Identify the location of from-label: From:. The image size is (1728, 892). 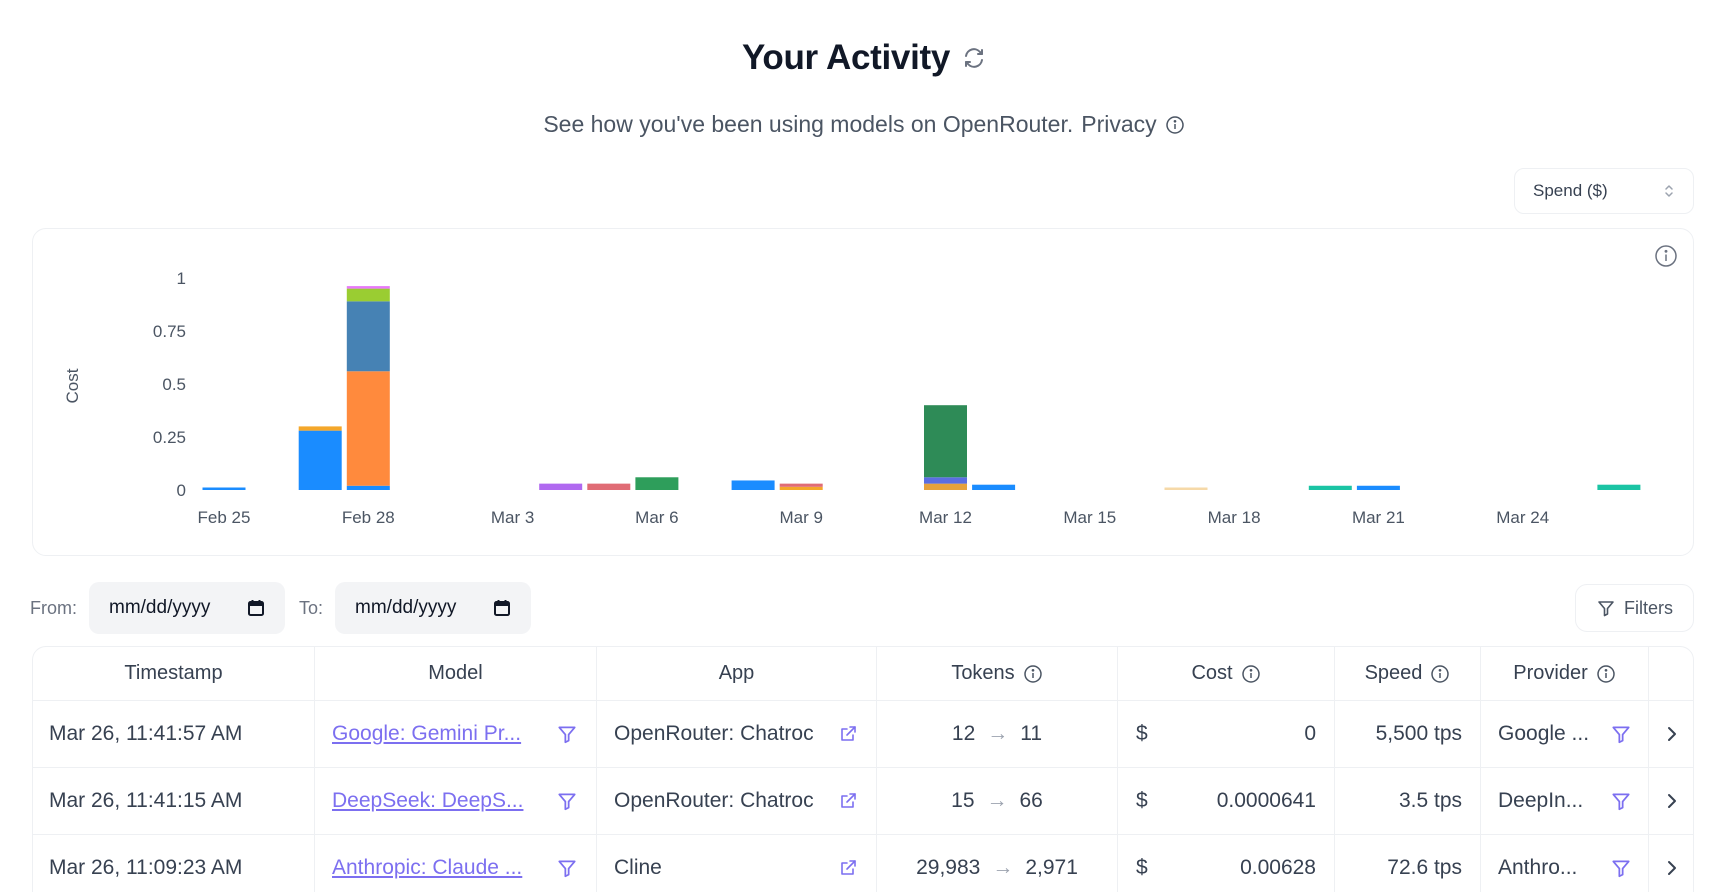
(53, 607).